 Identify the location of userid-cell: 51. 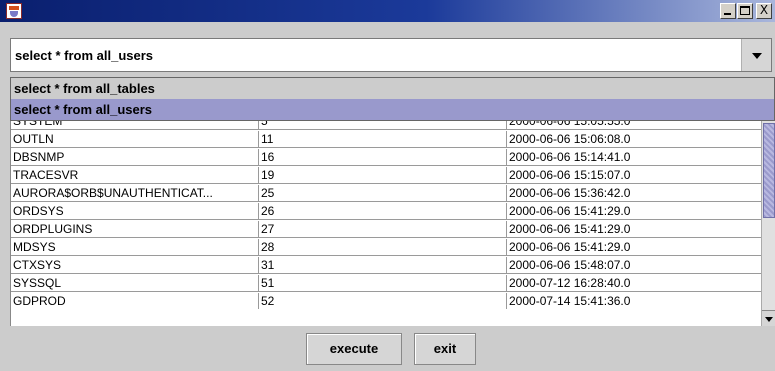
(383, 283).